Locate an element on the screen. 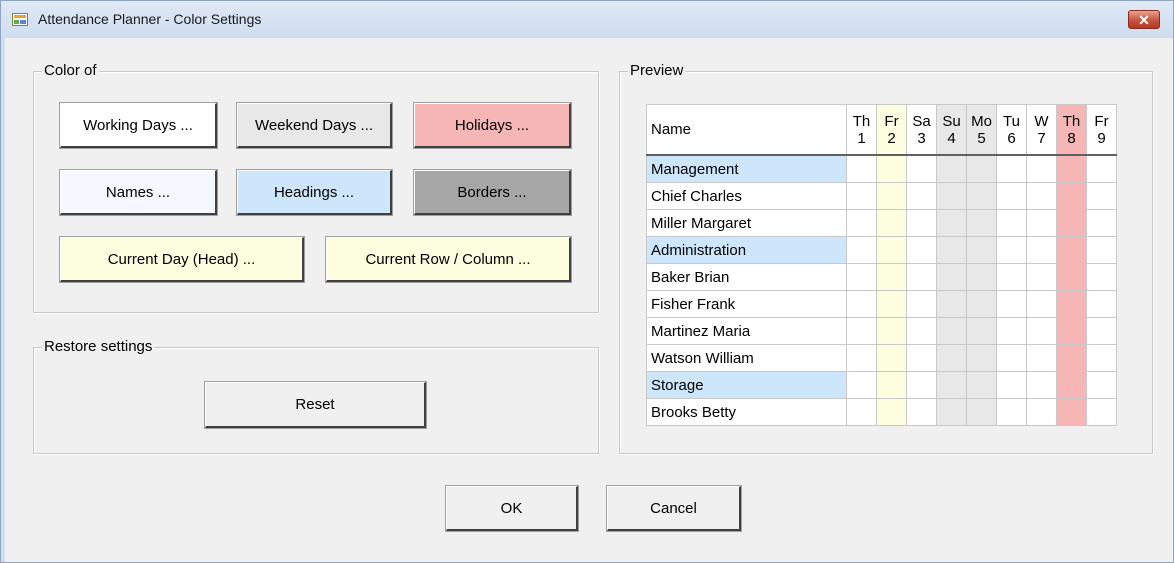 The height and width of the screenshot is (563, 1174). day-header-3: Sa 3 is located at coordinates (921, 130).